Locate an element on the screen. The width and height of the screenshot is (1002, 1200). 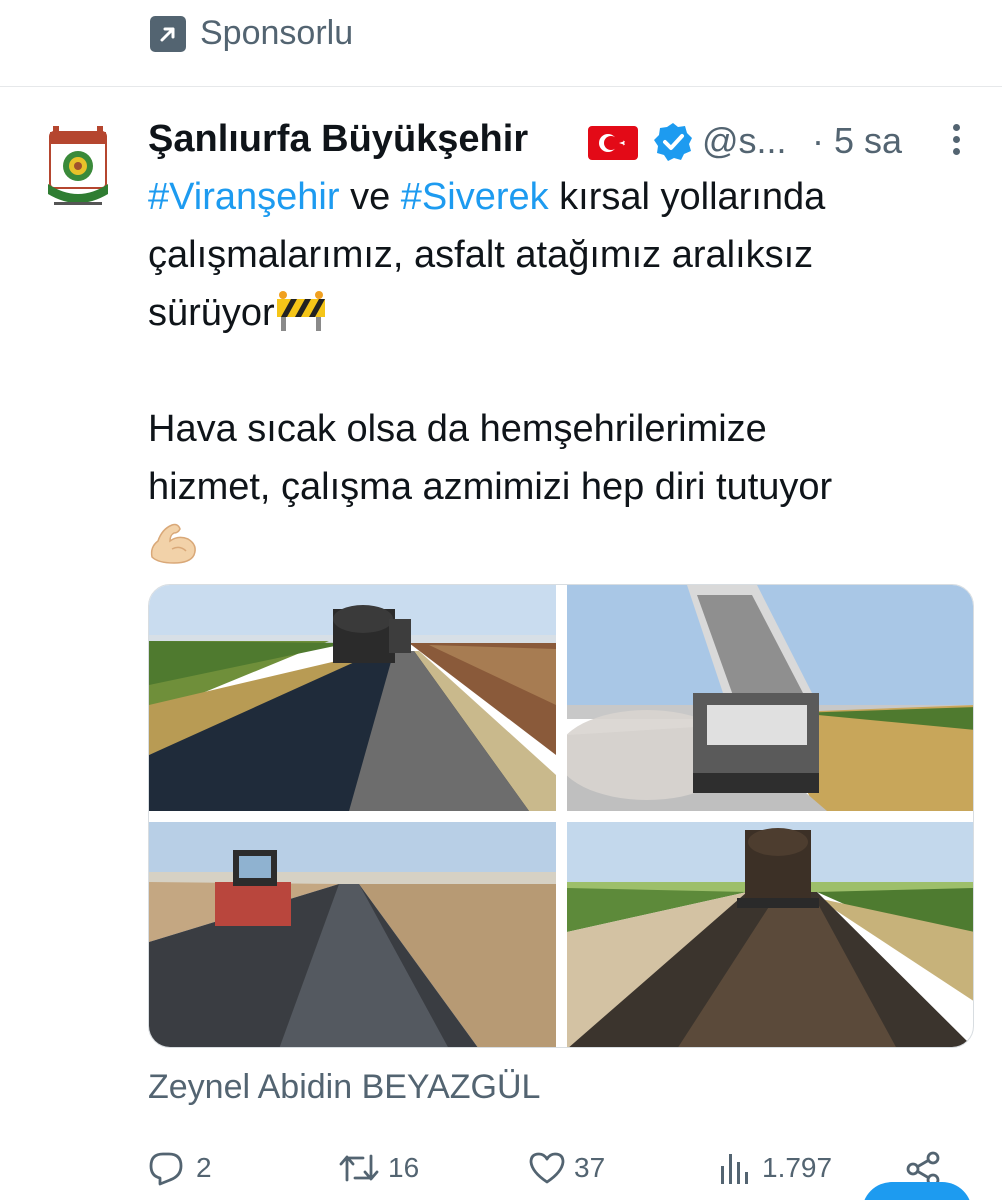
tweet-text-fragment: sürüyor is located at coordinates (211, 313).